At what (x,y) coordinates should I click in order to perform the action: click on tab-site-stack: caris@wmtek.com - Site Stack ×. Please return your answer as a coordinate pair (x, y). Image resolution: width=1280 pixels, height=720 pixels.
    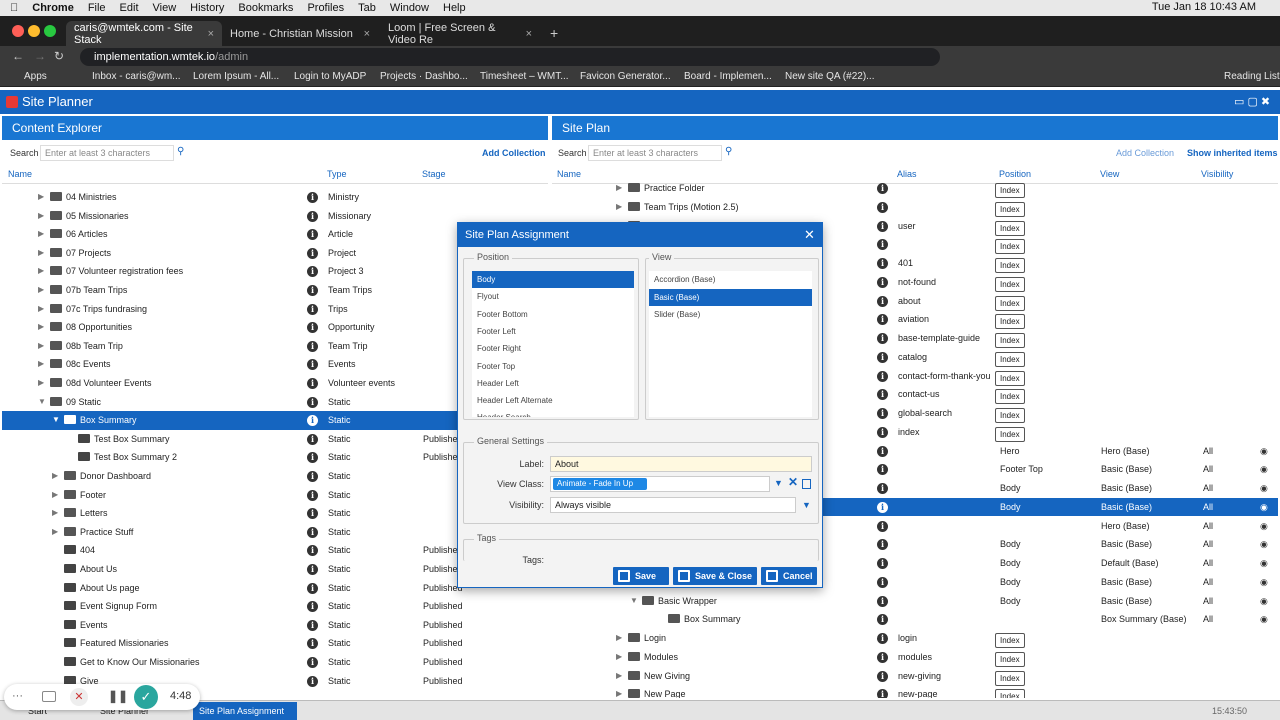
    Looking at the image, I should click on (144, 33).